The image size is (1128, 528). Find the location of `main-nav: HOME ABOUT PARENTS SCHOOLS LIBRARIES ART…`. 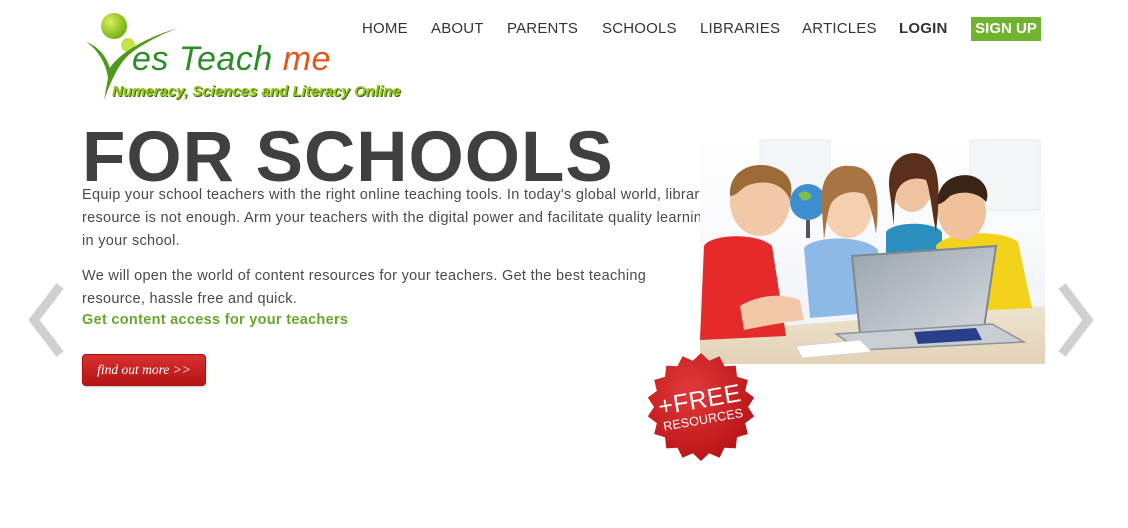

main-nav: HOME ABOUT PARENTS SCHOOLS LIBRARIES ART… is located at coordinates (564, 29).